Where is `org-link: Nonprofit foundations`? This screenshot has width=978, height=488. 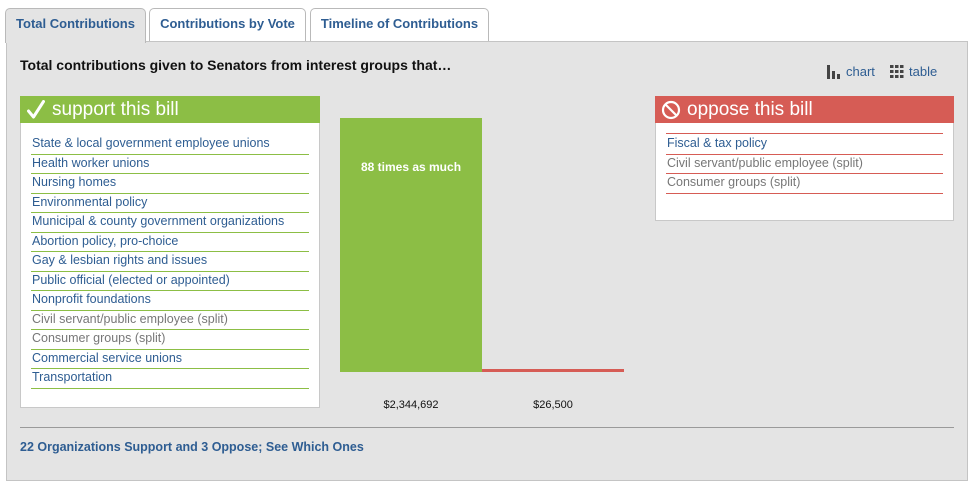
org-link: Nonprofit foundations is located at coordinates (170, 301).